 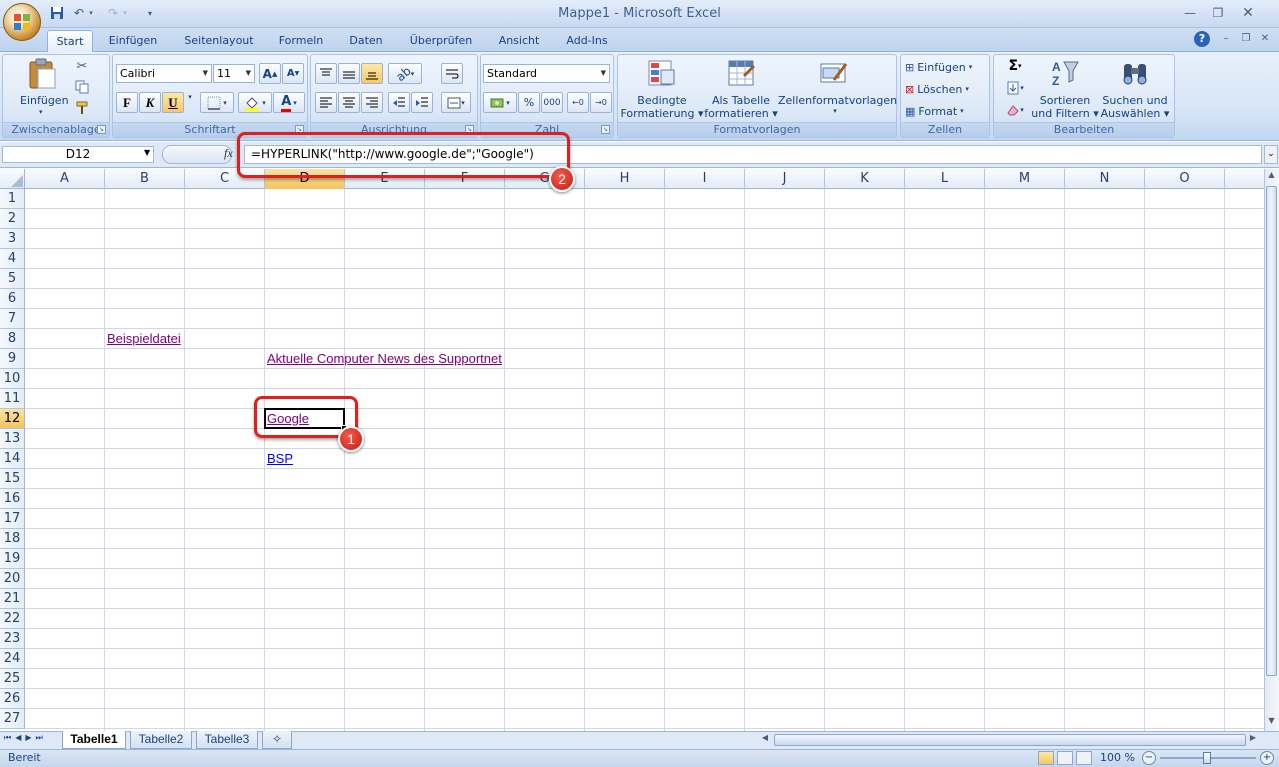 I want to click on help-icon: ?, so click(x=1202, y=39).